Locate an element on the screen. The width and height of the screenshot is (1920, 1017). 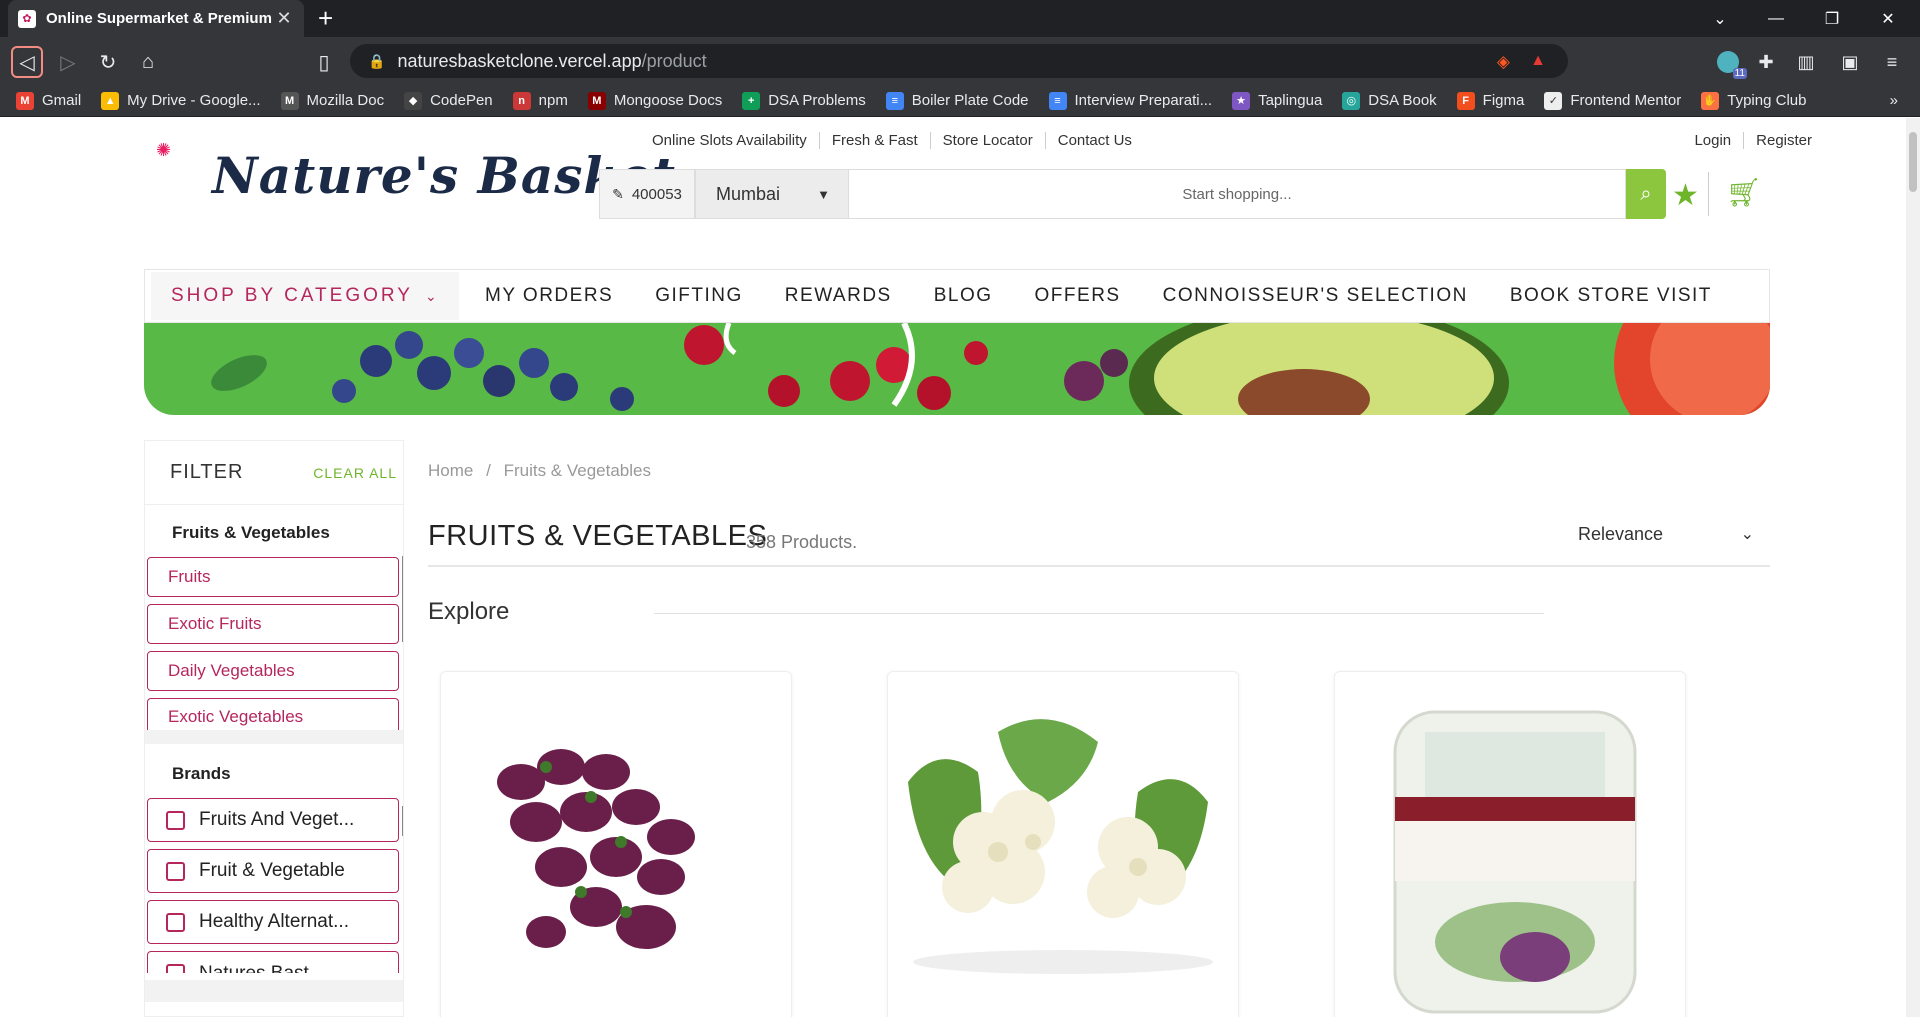
bookmark-label: Mozilla Doc is located at coordinates (345, 100).